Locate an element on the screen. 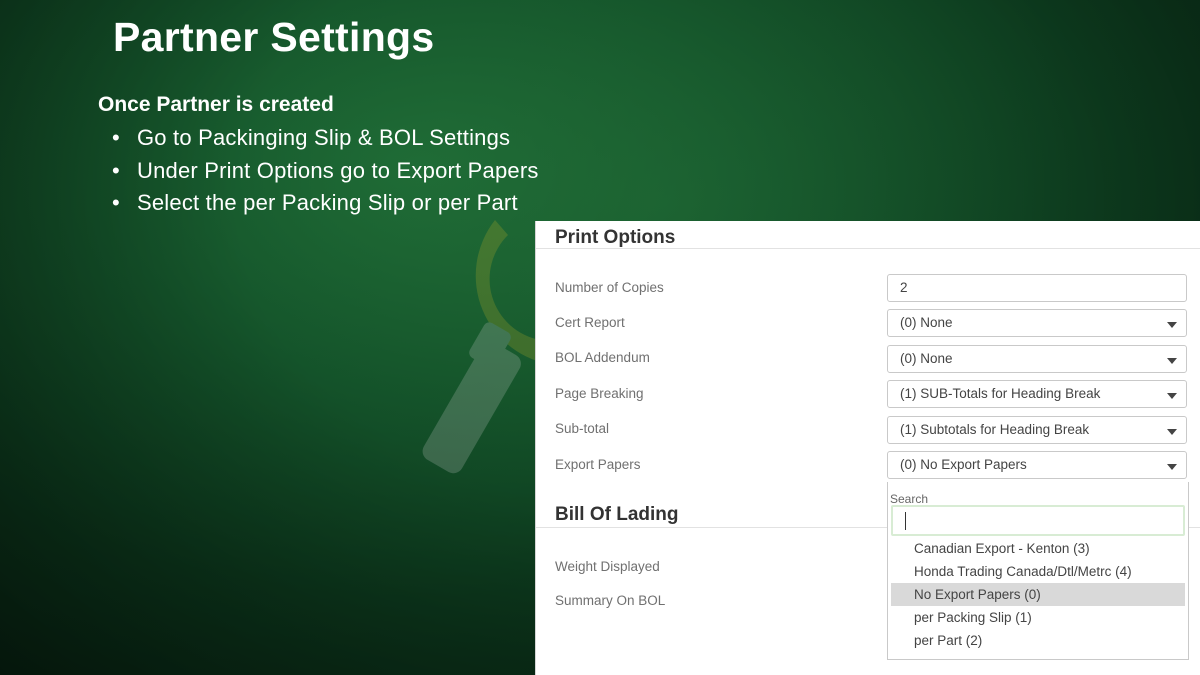 The width and height of the screenshot is (1200, 675). number-of-copies-input: 2 is located at coordinates (1037, 288).